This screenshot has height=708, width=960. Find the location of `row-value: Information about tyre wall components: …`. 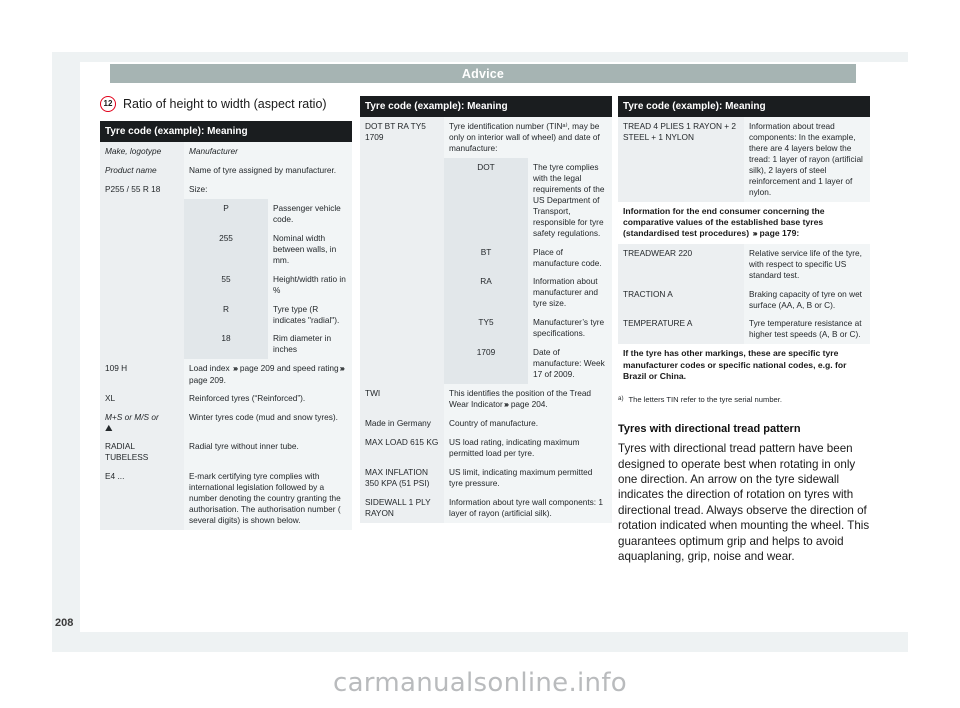

row-value: Information about tyre wall components: … is located at coordinates (528, 507).